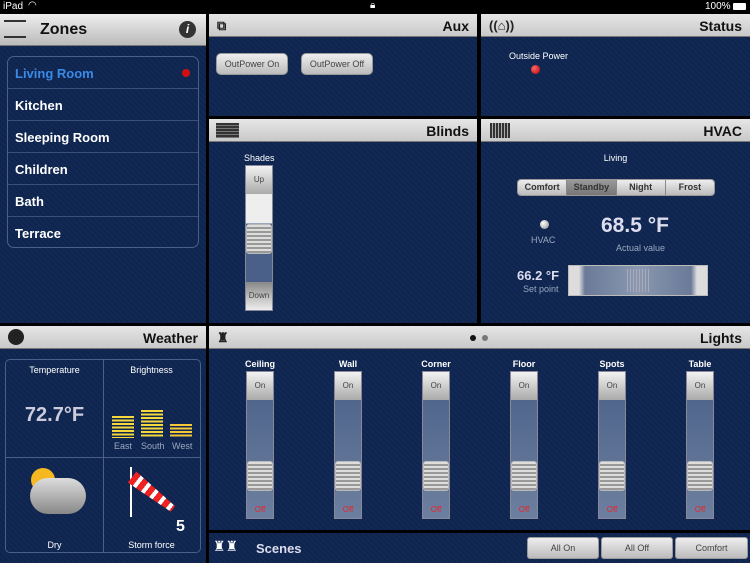 The image size is (750, 563). Describe the element at coordinates (337, 64) in the screenshot. I see `outpower-off-button: OutPower Off` at that location.